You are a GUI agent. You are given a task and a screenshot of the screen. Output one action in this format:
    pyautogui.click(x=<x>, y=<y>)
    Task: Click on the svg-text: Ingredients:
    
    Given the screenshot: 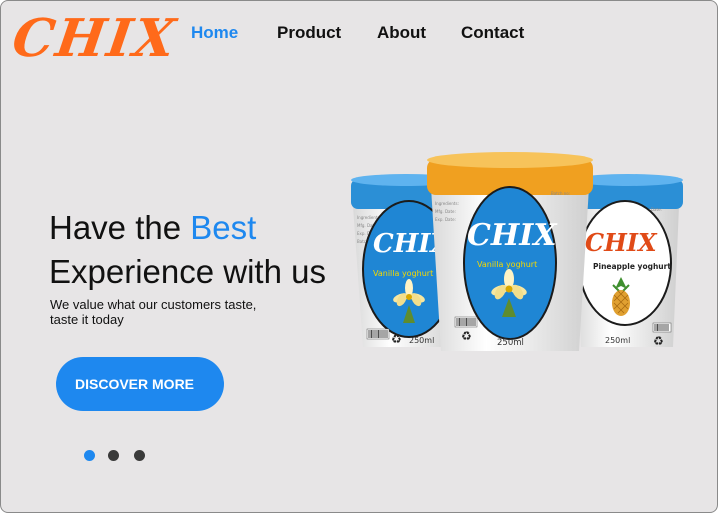 What is the action you would take?
    pyautogui.click(x=447, y=203)
    